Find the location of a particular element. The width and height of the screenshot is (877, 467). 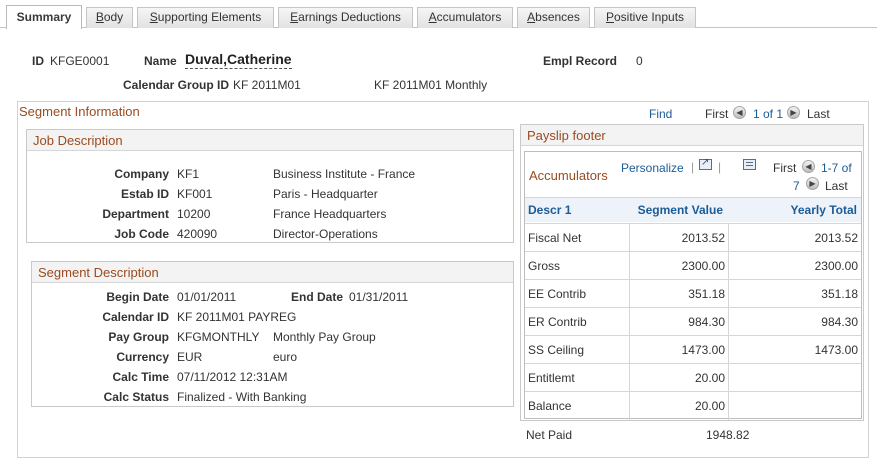

pay-group-label: Pay Group is located at coordinates (138, 337).